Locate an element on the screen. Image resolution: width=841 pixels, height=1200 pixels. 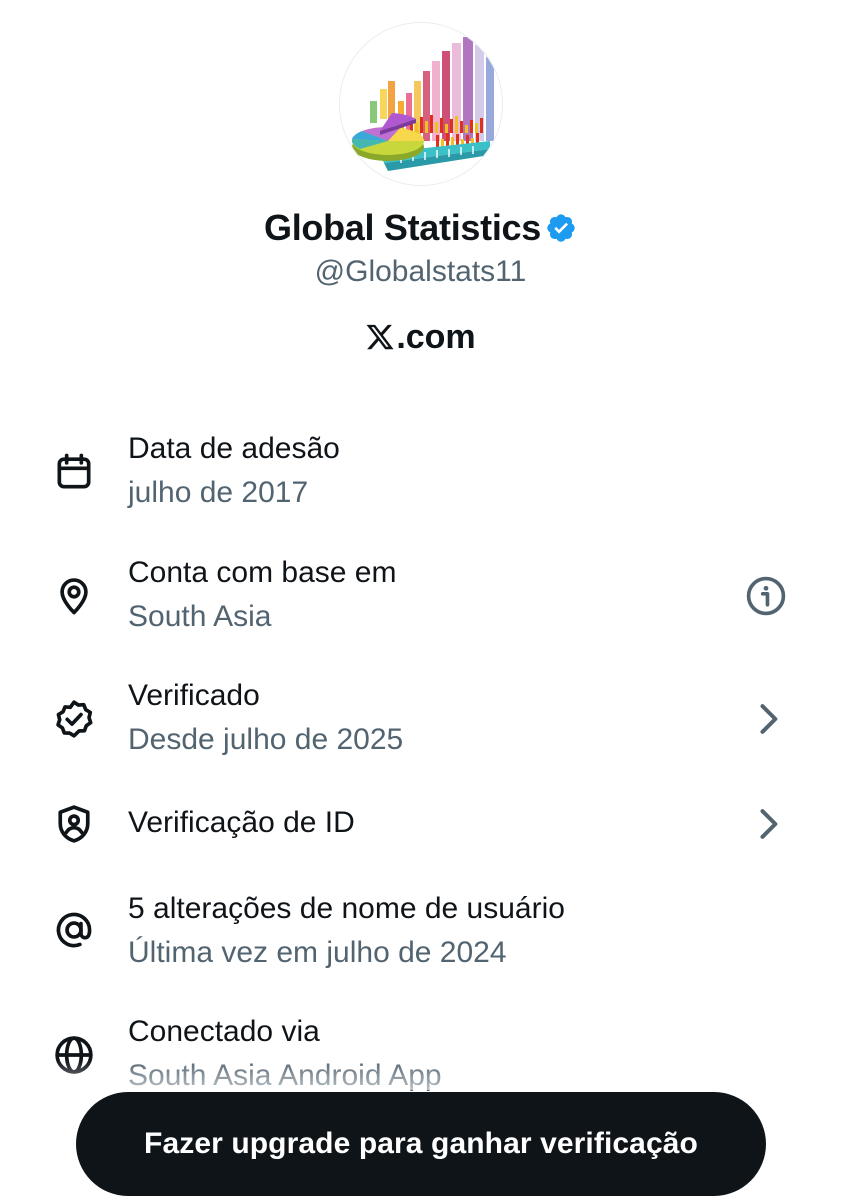
statistics-chart-avatar-image is located at coordinates (421, 104).